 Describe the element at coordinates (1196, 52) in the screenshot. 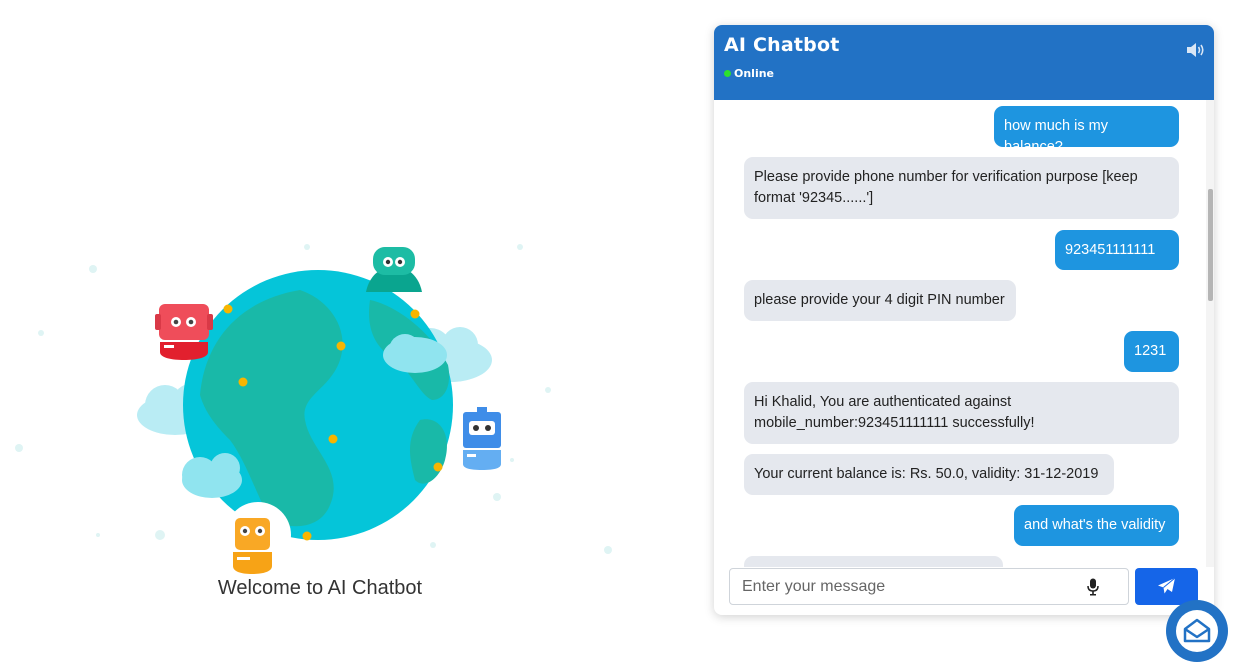

I see `speaker-icon` at that location.